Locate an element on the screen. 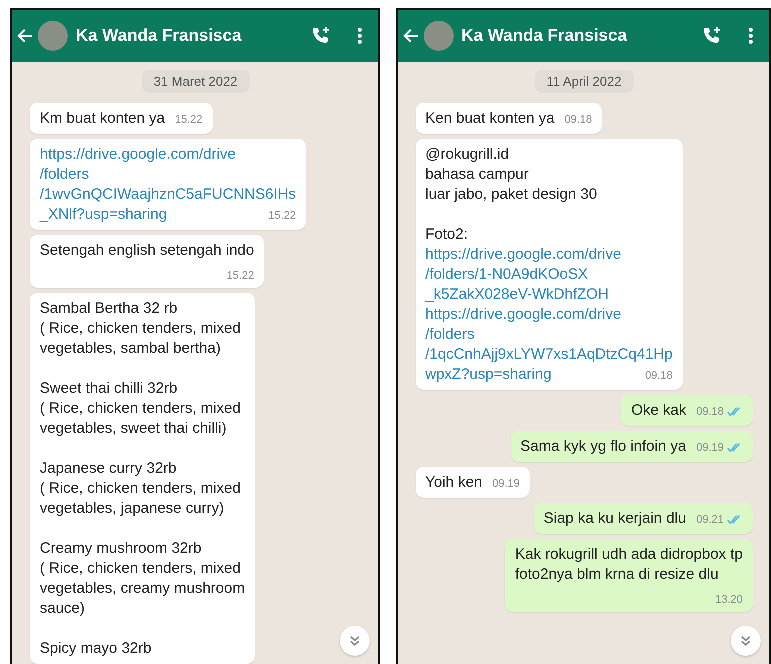 The height and width of the screenshot is (664, 771). link: _XNlf?usp=sharing is located at coordinates (104, 214).